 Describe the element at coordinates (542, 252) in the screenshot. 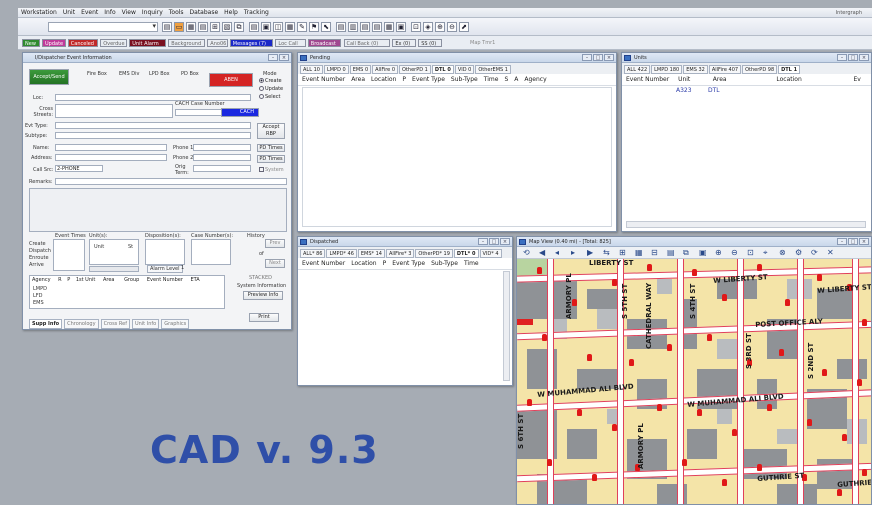

I see `first-icon: ◀` at that location.